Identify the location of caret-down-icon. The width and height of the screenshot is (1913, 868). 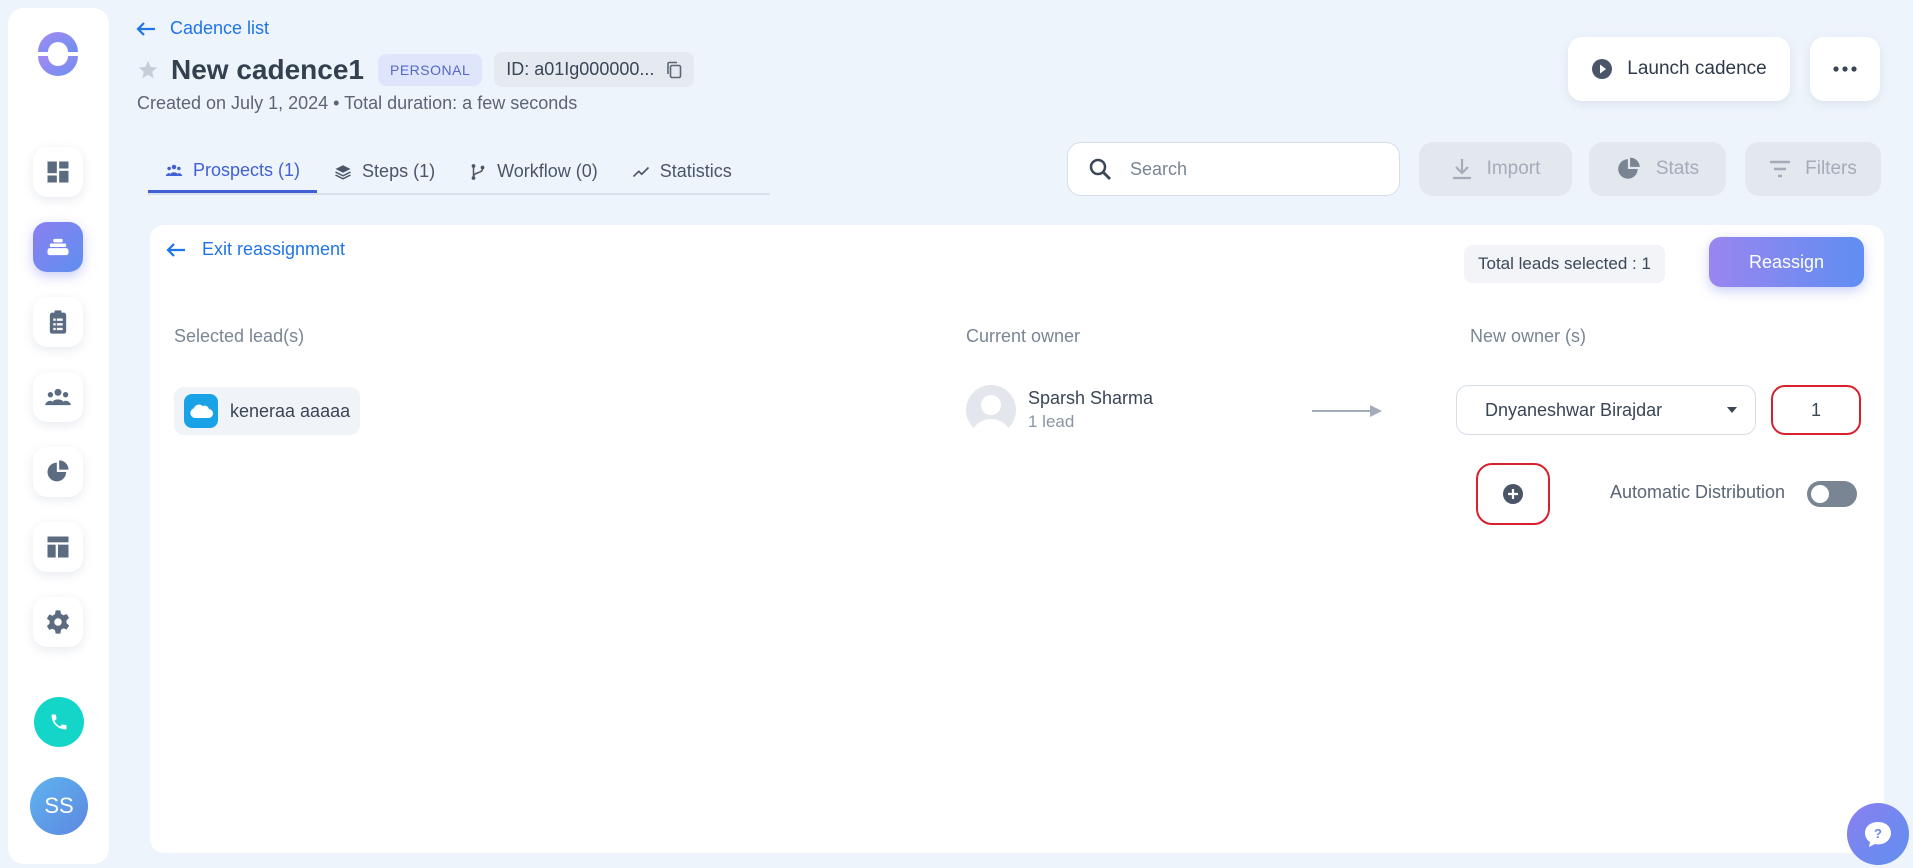
(1732, 410).